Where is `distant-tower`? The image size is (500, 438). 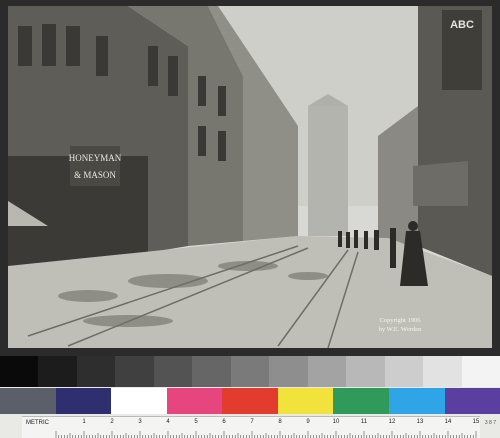 distant-tower is located at coordinates (328, 171).